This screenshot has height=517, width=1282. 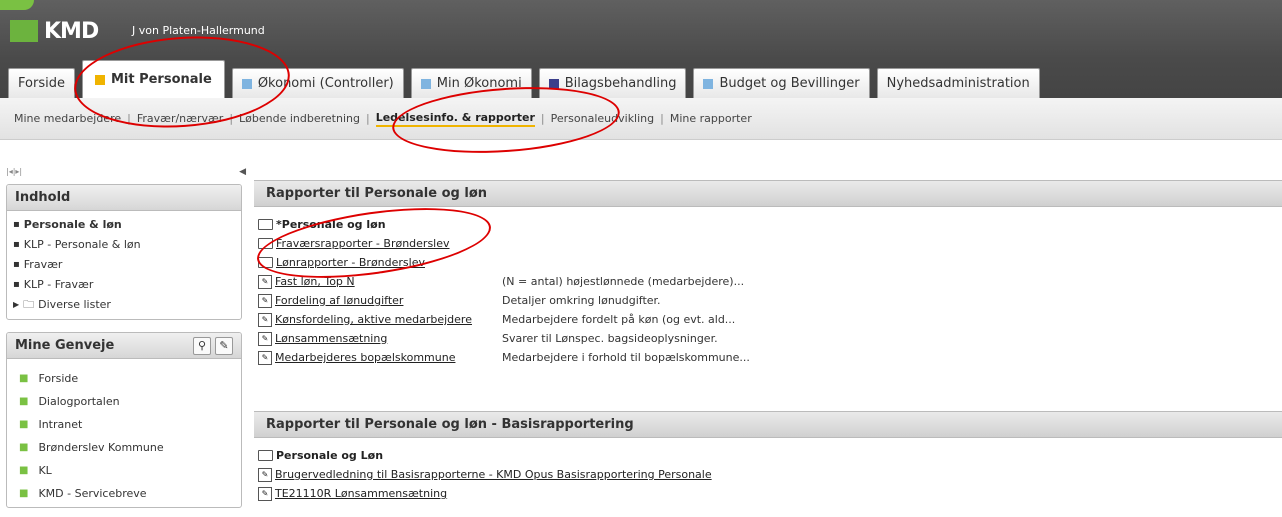 What do you see at coordinates (124, 265) in the screenshot?
I see `indhold-item: ▪ Fravær` at bounding box center [124, 265].